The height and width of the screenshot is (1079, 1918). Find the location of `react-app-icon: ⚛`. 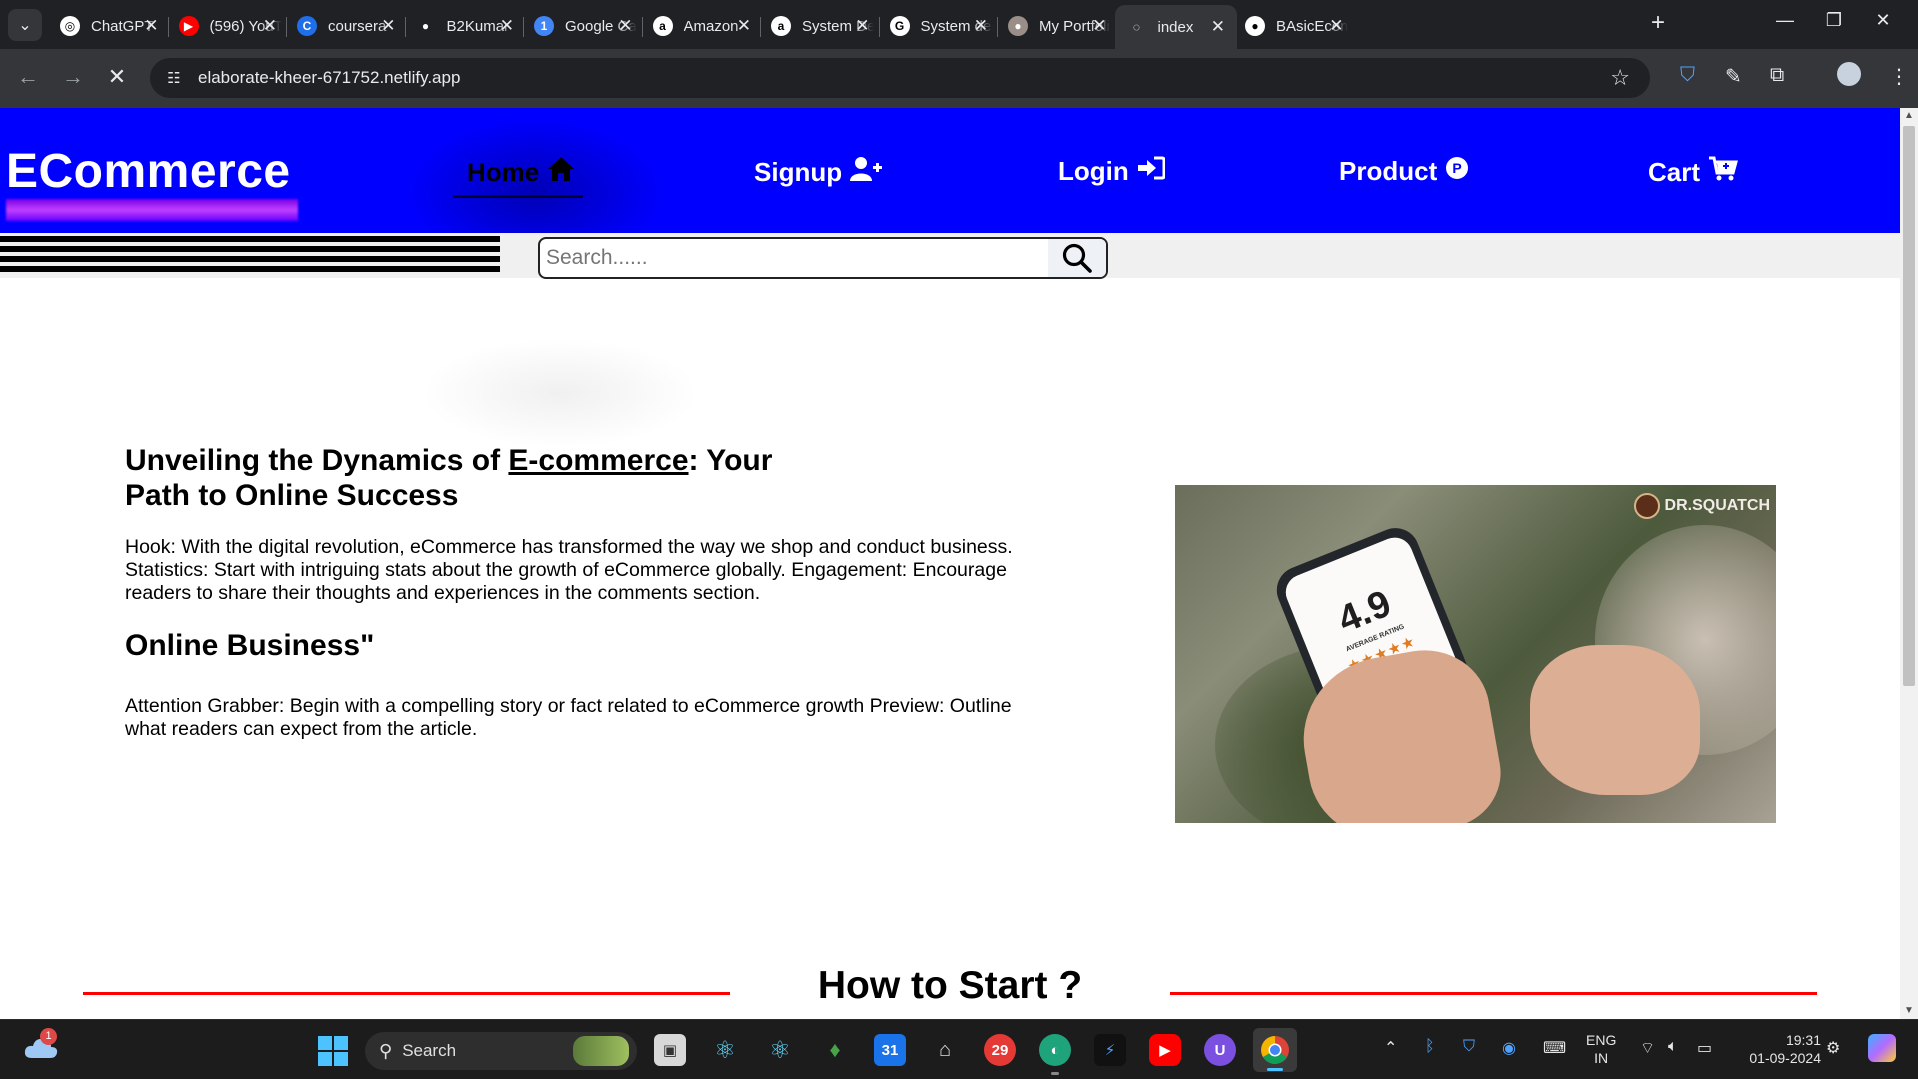

react-app-icon: ⚛ is located at coordinates (725, 1050).